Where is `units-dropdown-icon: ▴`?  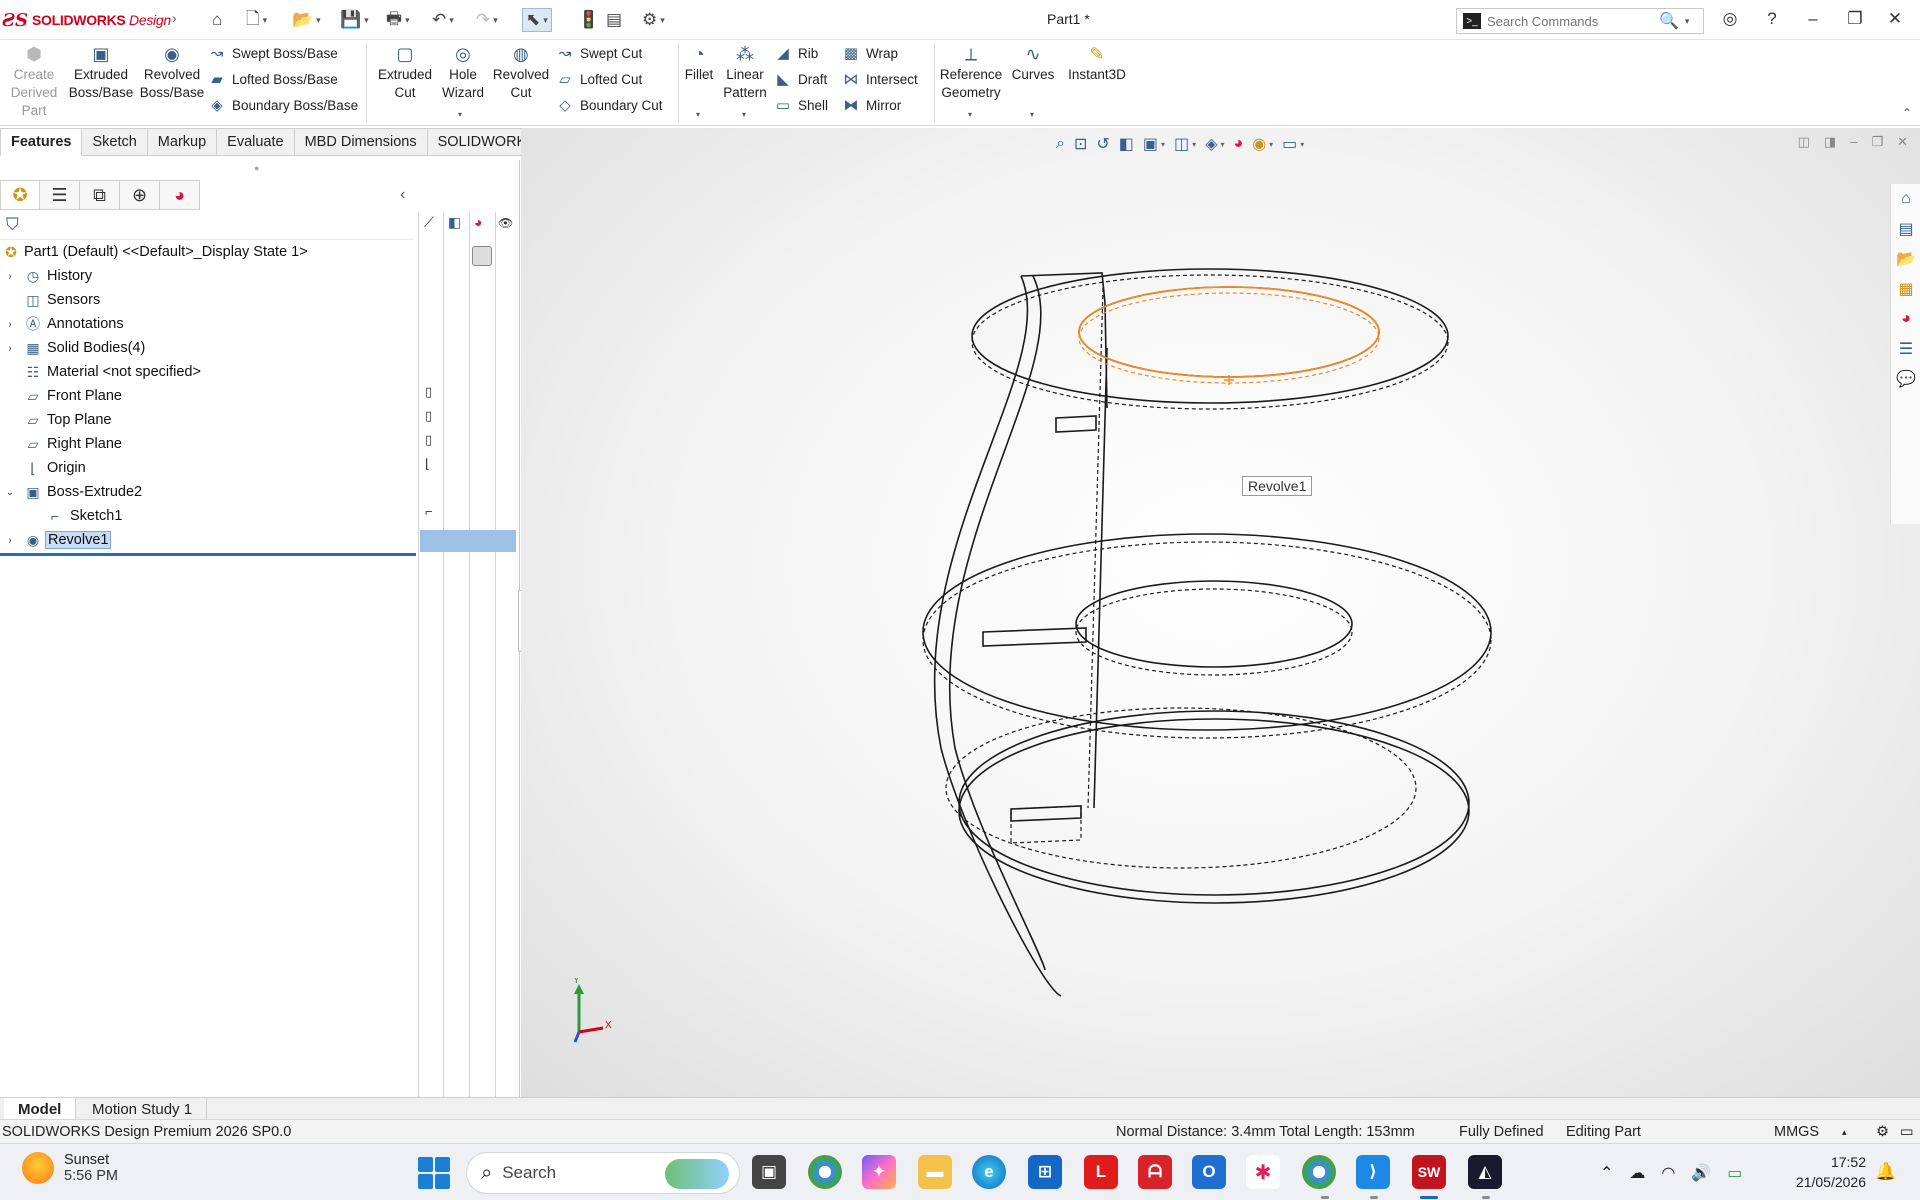 units-dropdown-icon: ▴ is located at coordinates (1844, 1132).